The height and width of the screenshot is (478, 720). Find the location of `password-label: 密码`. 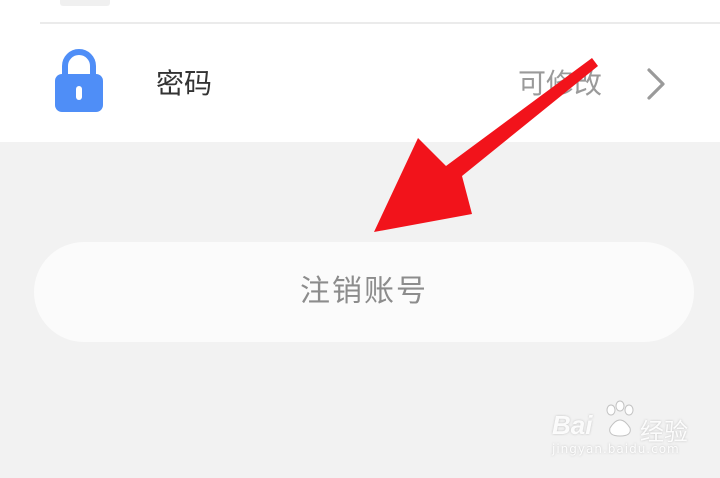

password-label: 密码 is located at coordinates (184, 83).